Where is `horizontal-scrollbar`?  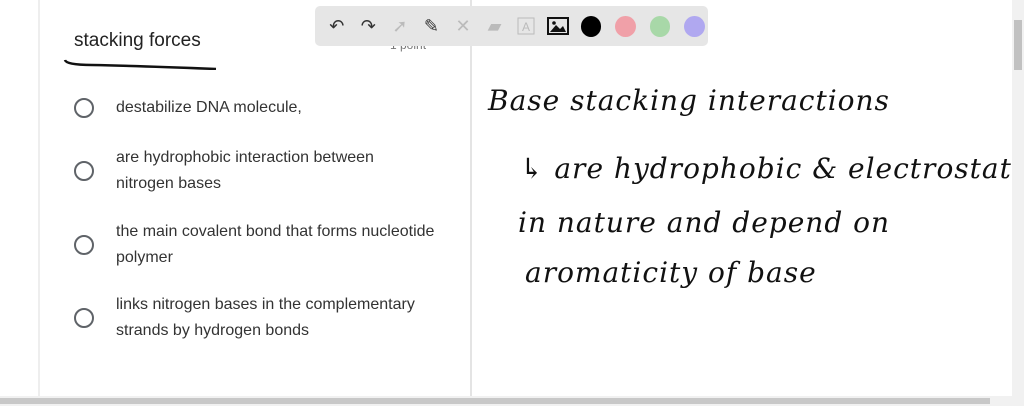 horizontal-scrollbar is located at coordinates (512, 401).